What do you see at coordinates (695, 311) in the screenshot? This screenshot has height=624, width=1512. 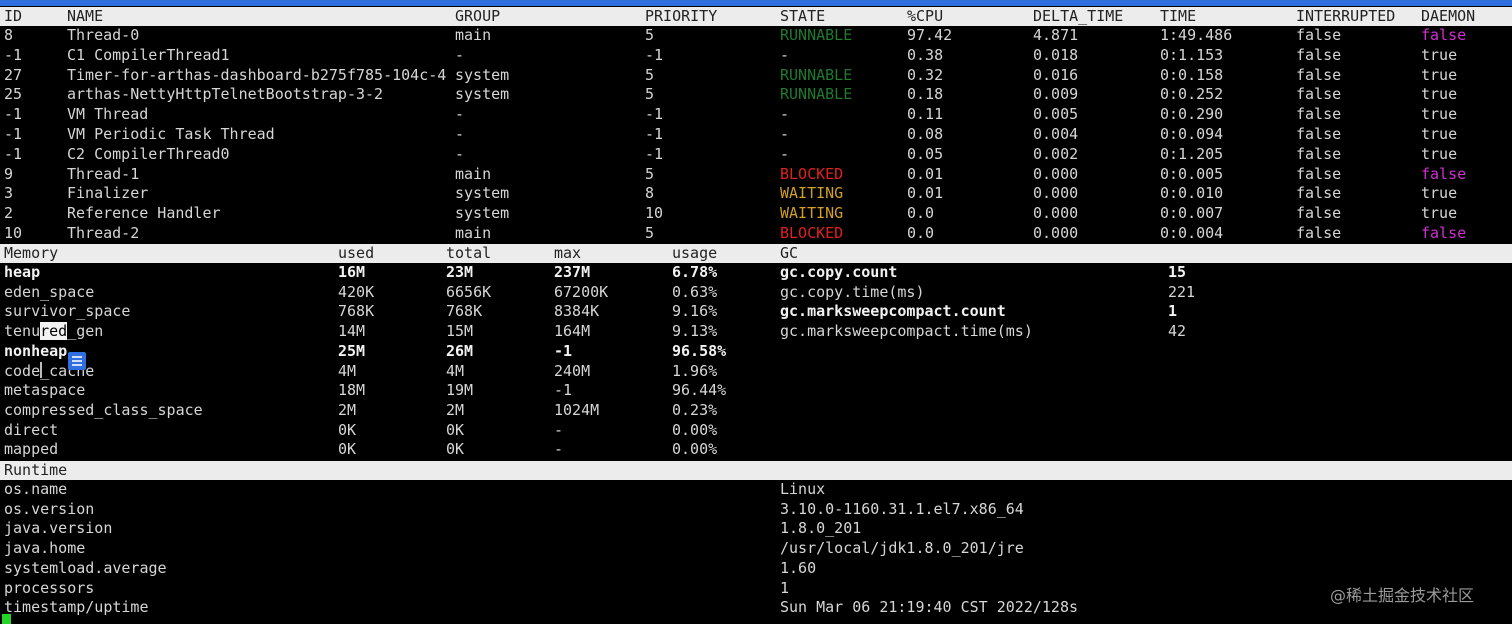 I see `memory-usage: 9.16%` at bounding box center [695, 311].